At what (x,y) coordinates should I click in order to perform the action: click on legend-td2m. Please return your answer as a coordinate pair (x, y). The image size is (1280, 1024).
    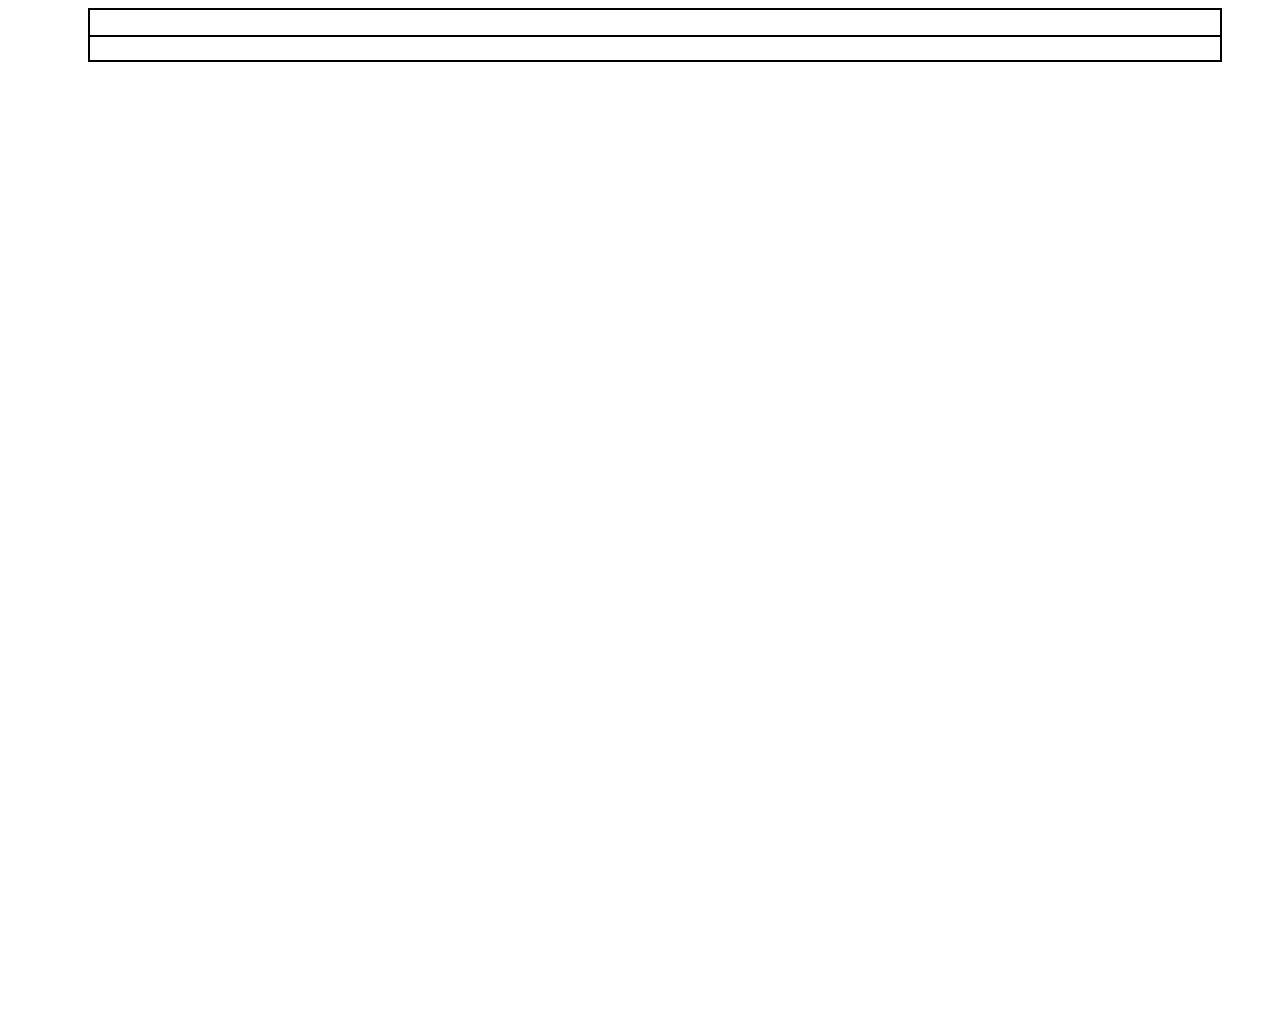
    Looking at the image, I should click on (53, 355).